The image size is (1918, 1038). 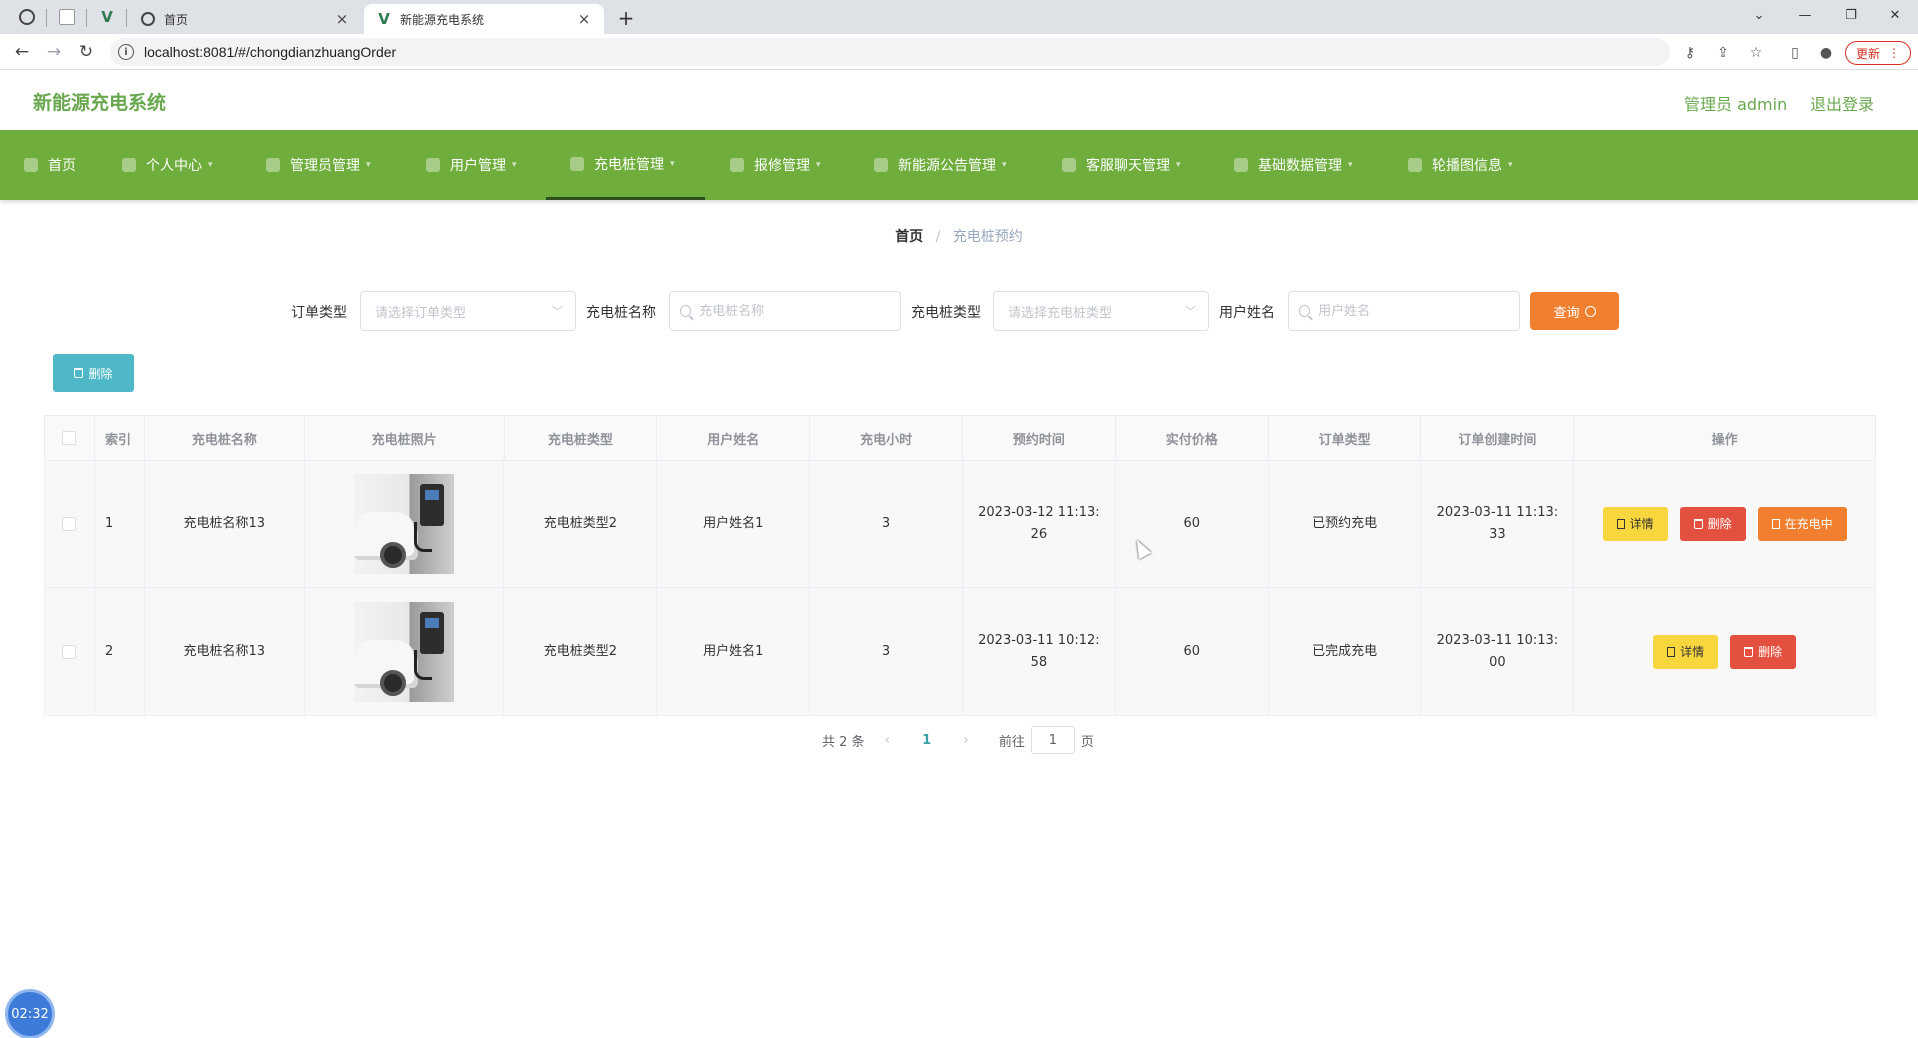 I want to click on browser-tab-active: V 新能源充电系统 ×, so click(x=484, y=19).